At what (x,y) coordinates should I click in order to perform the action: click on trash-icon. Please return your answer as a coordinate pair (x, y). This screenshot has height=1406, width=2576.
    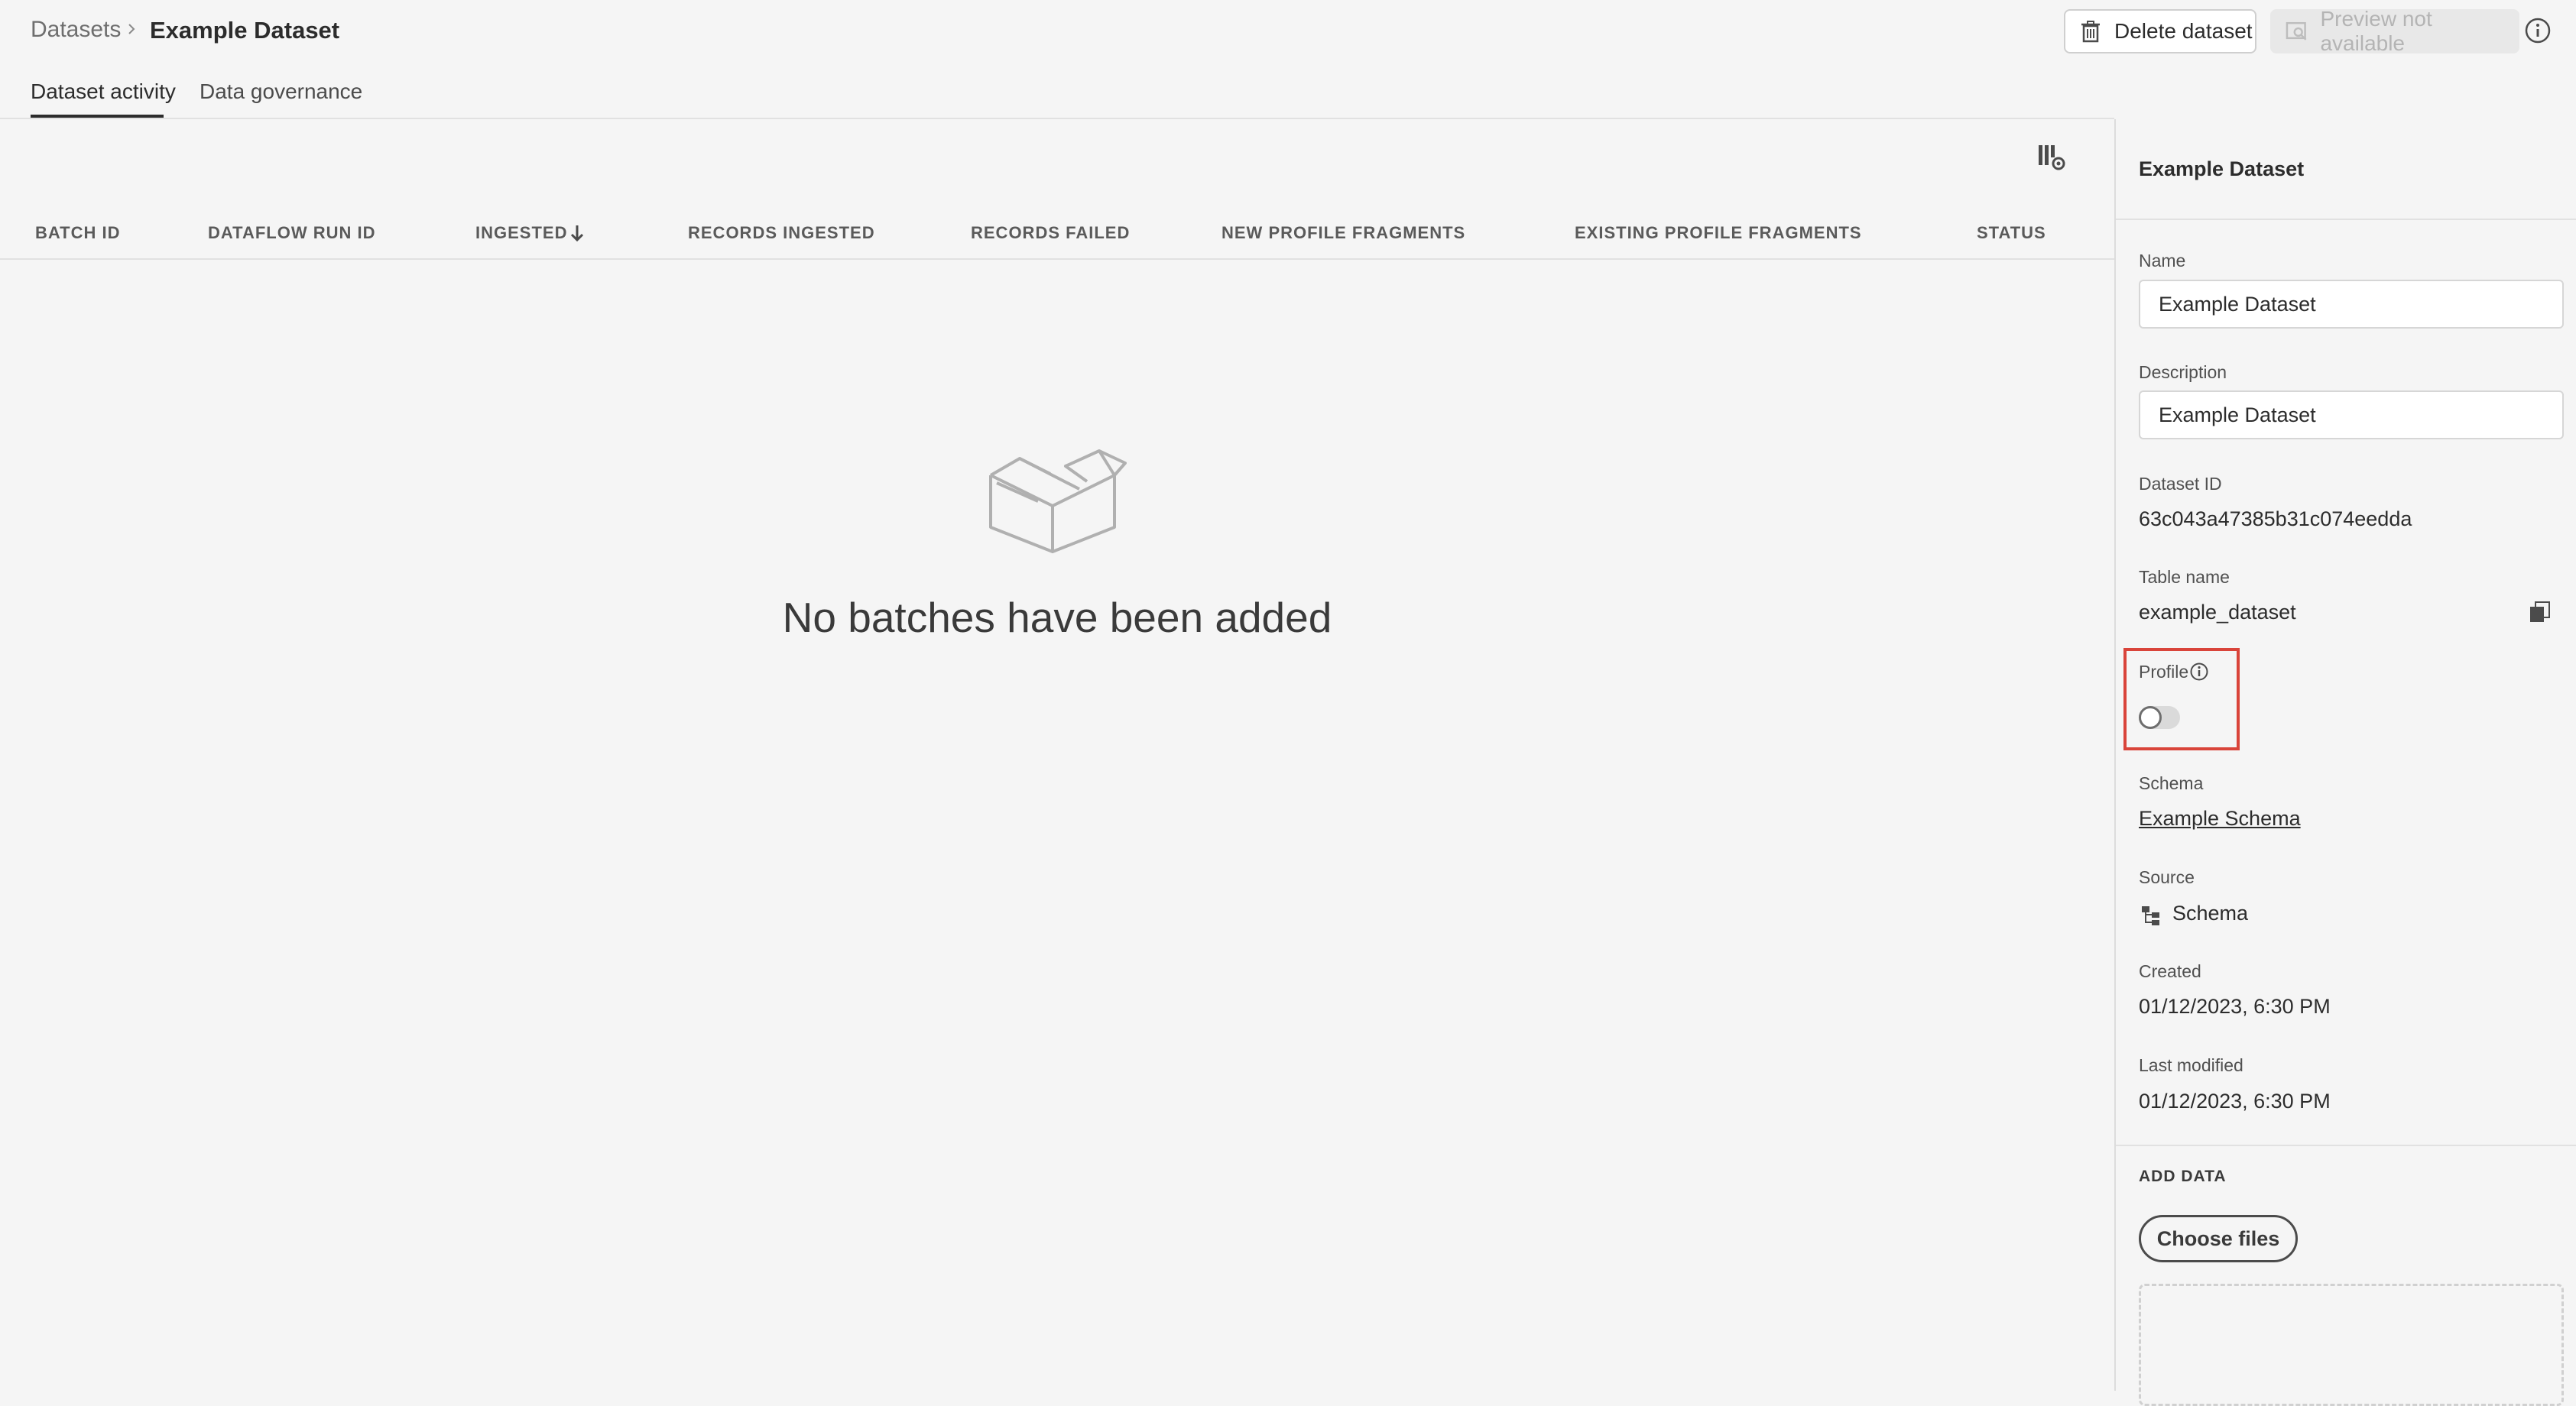
    Looking at the image, I should click on (2090, 32).